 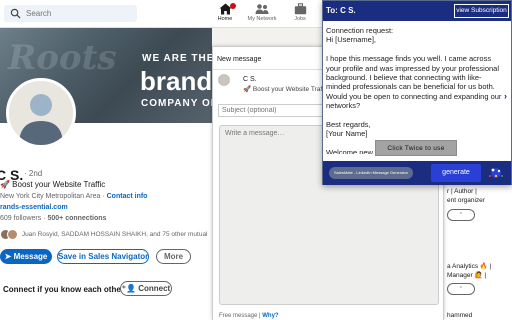 I want to click on connect-button: ⁺👤 Connect, so click(x=146, y=288).